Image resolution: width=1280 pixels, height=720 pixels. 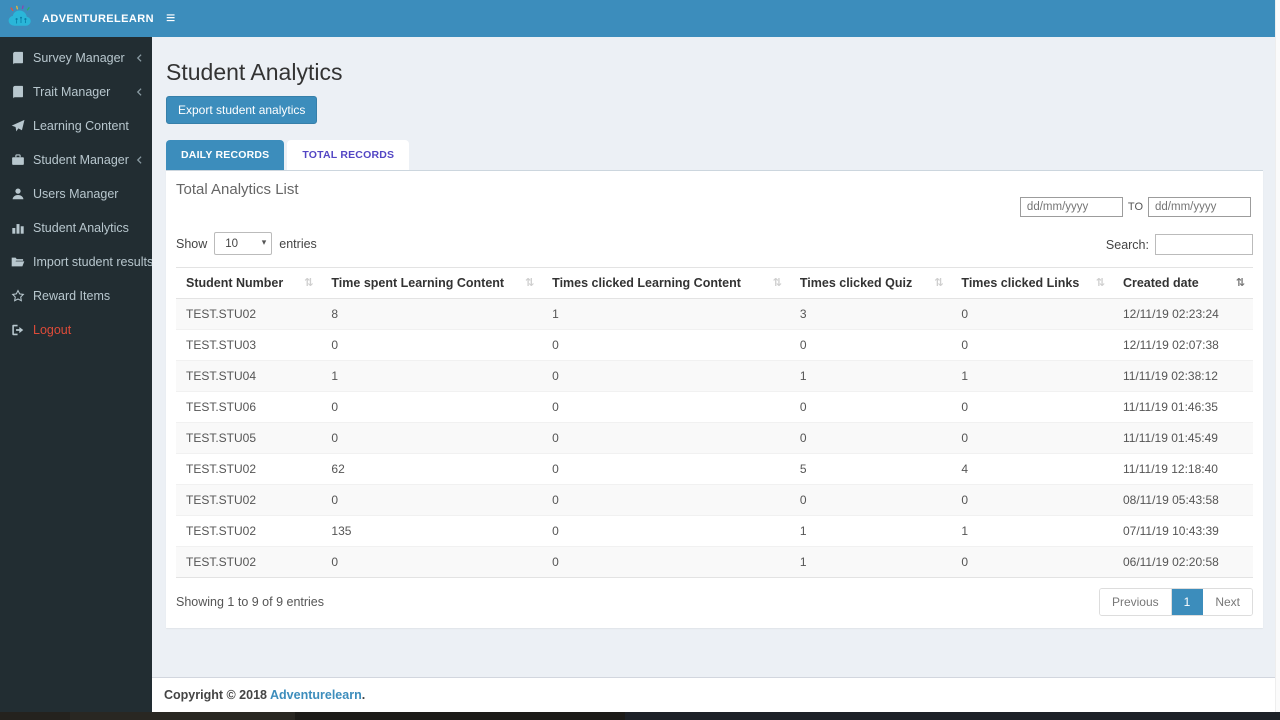 What do you see at coordinates (1071, 207) in the screenshot?
I see `date-from-input` at bounding box center [1071, 207].